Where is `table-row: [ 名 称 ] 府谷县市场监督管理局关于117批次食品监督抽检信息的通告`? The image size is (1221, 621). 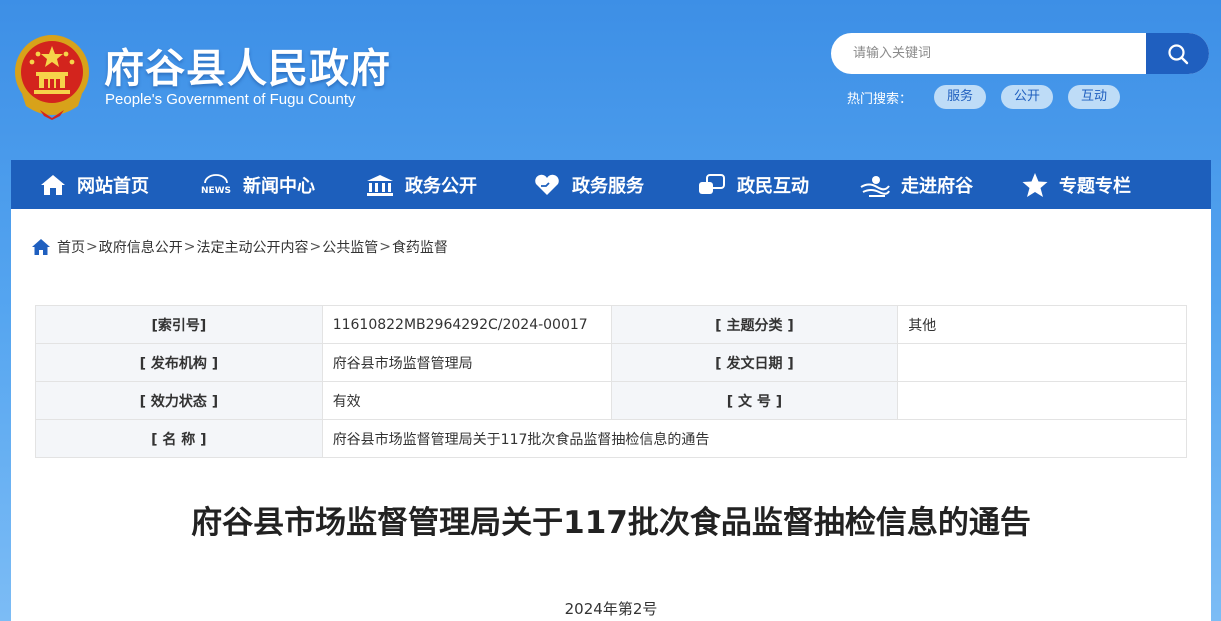
table-row: [ 名 称 ] 府谷县市场监督管理局关于117批次食品监督抽检信息的通告 is located at coordinates (611, 438).